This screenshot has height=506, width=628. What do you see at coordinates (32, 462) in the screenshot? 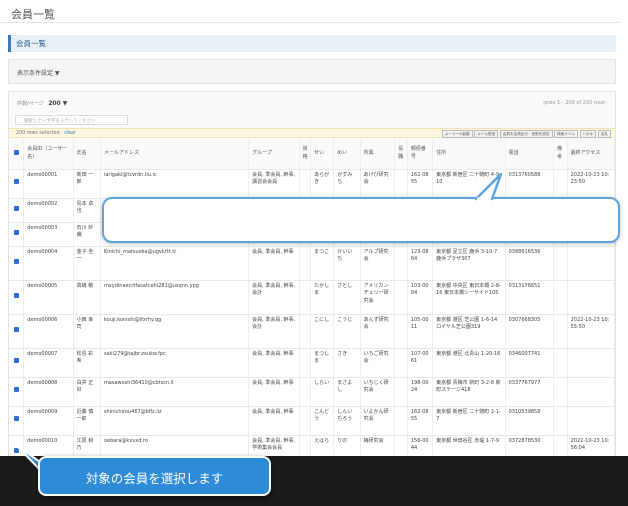
I see `callout-arrow-icon` at bounding box center [32, 462].